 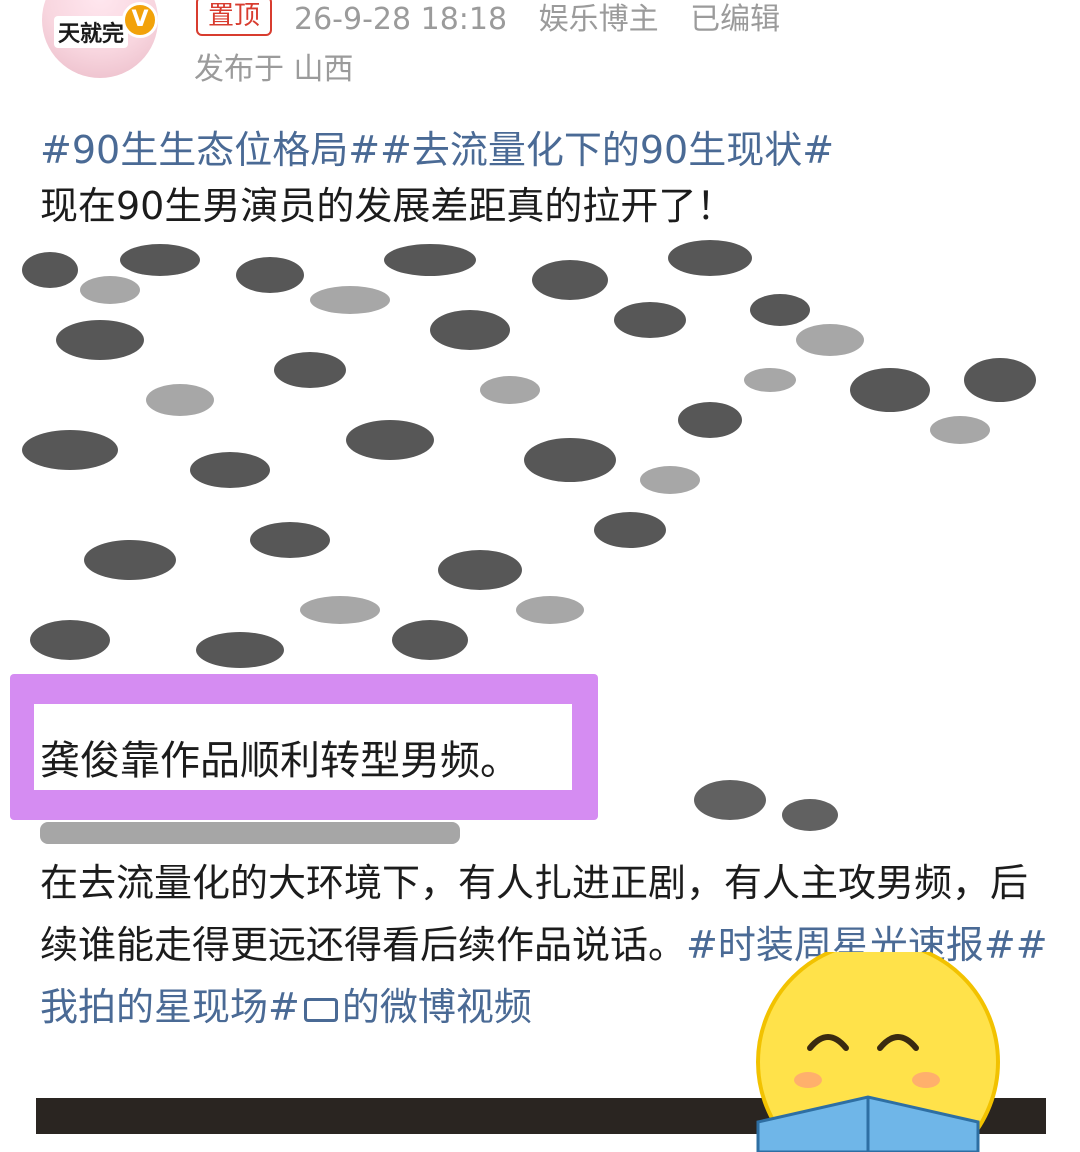 I want to click on reading-emoji-sticker, so click(x=878, y=1052).